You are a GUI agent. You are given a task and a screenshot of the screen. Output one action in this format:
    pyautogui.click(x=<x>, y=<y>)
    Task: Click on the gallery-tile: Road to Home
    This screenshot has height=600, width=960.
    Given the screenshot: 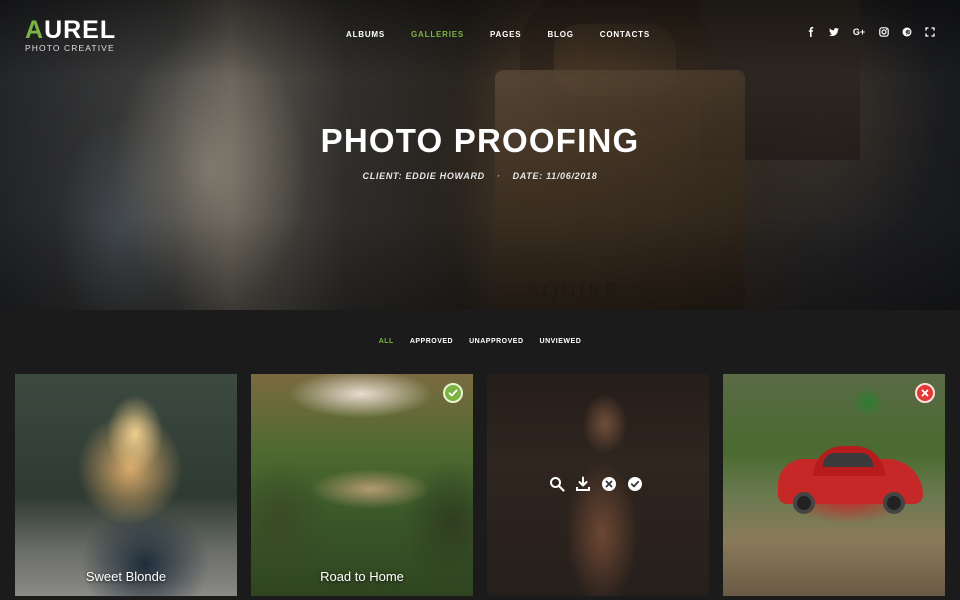 What is the action you would take?
    pyautogui.click(x=362, y=485)
    